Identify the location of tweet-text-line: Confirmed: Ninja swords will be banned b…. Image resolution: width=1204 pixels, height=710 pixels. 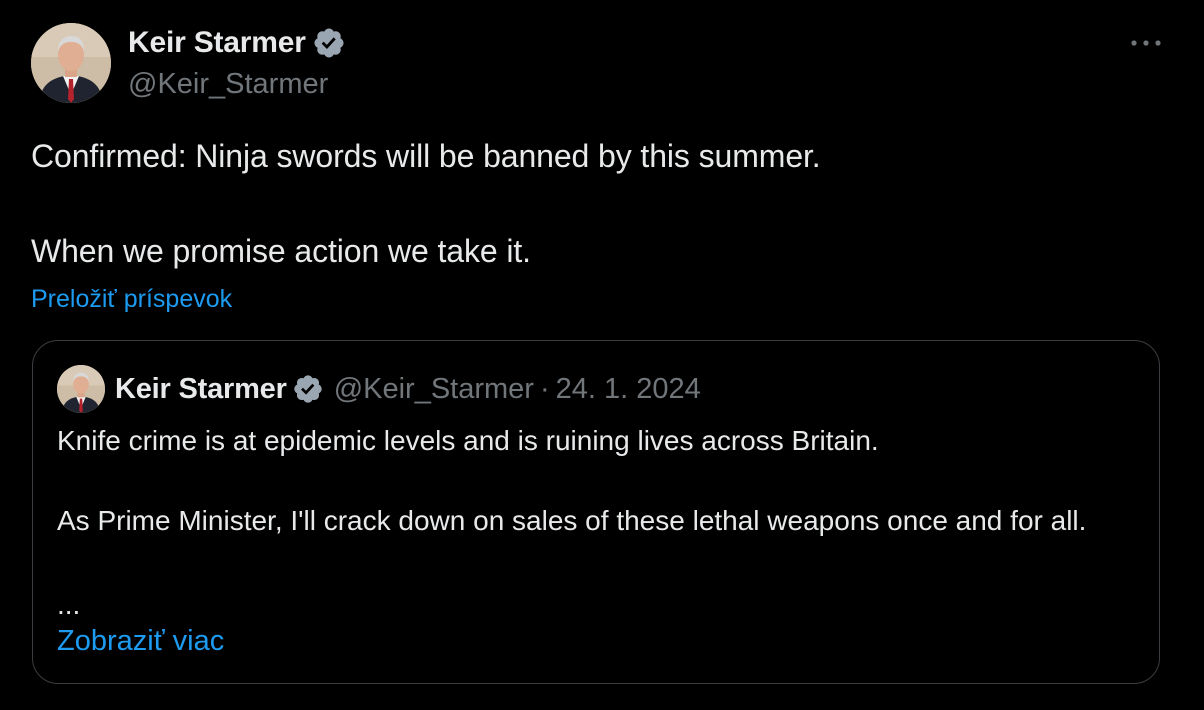
(426, 156).